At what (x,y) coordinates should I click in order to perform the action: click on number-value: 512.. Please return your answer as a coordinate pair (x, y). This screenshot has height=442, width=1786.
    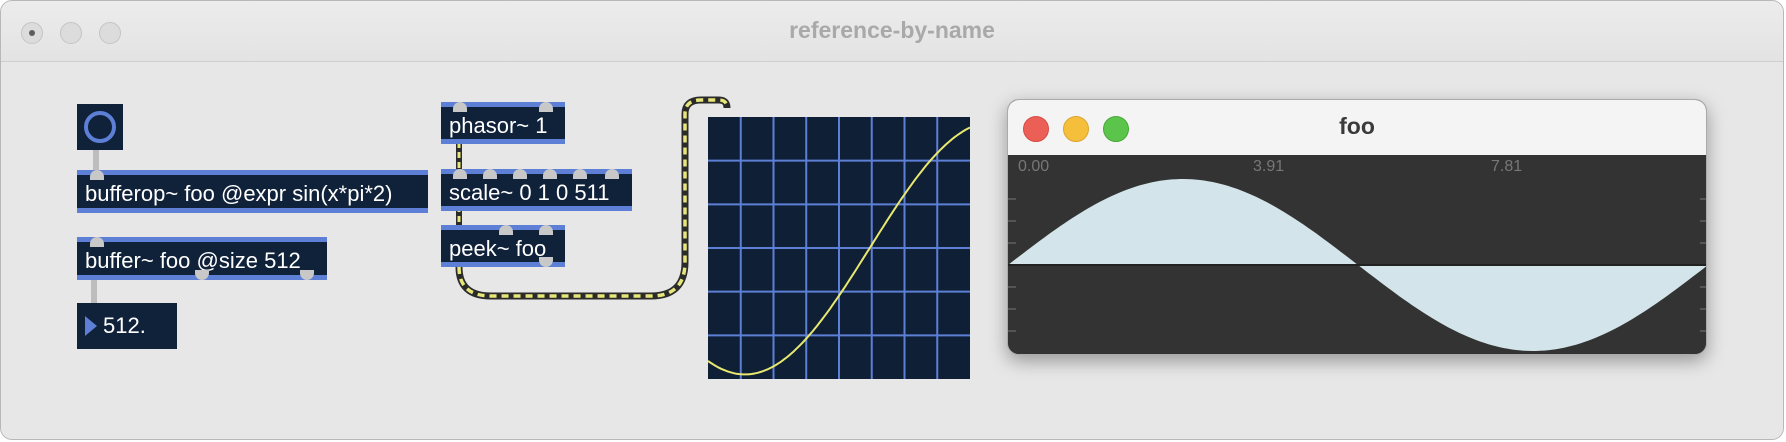
    Looking at the image, I should click on (124, 325).